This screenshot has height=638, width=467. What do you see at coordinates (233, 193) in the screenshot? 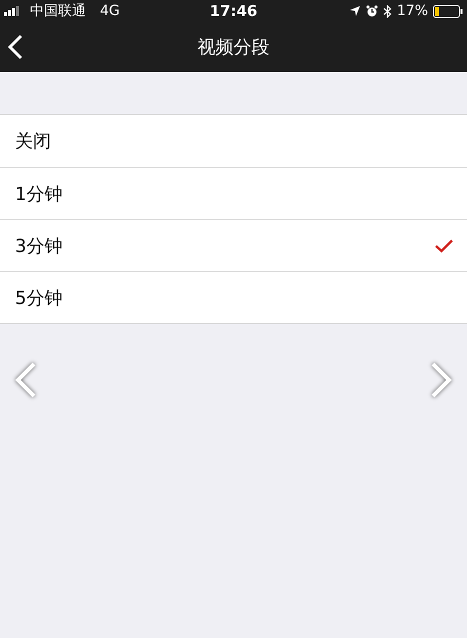
I see `option-row: 1分钟` at bounding box center [233, 193].